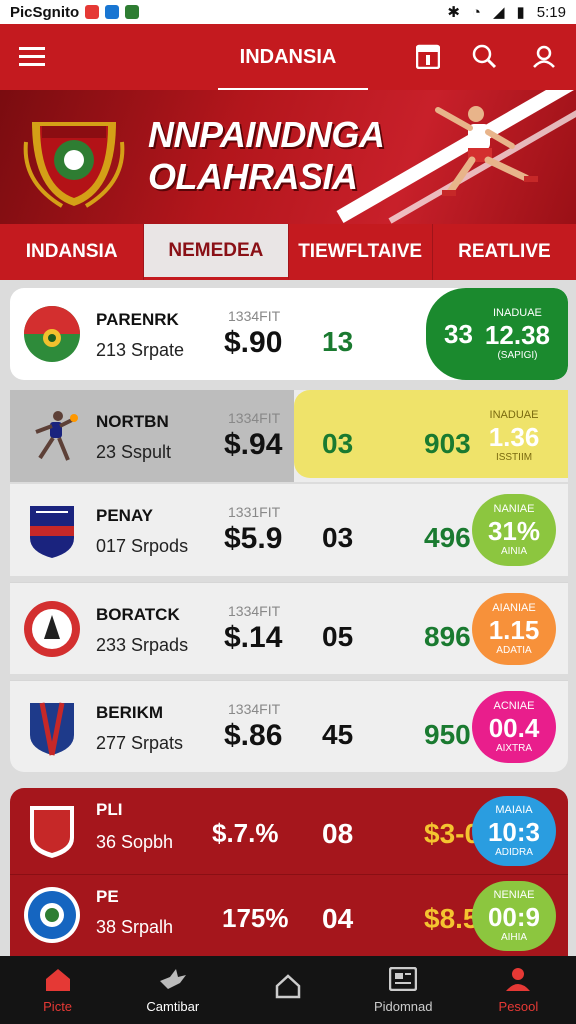 This screenshot has width=576, height=1024. I want to click on odds-pill: NANIAE 31% AINIA, so click(514, 530).